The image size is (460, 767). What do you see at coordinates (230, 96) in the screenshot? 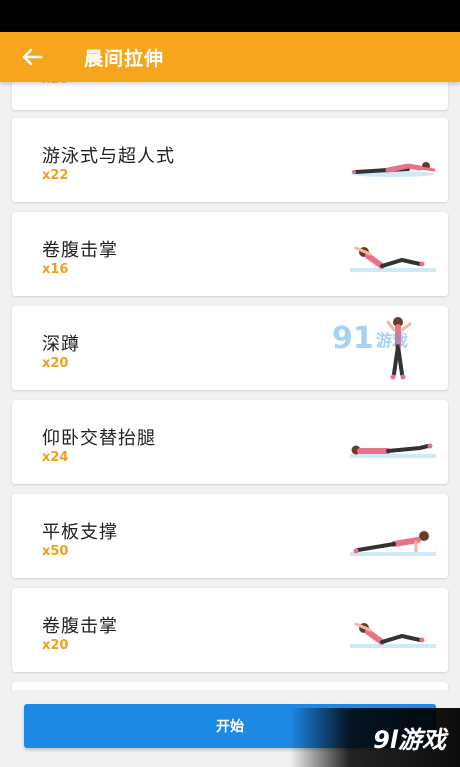
I see `exercise-card: x20` at bounding box center [230, 96].